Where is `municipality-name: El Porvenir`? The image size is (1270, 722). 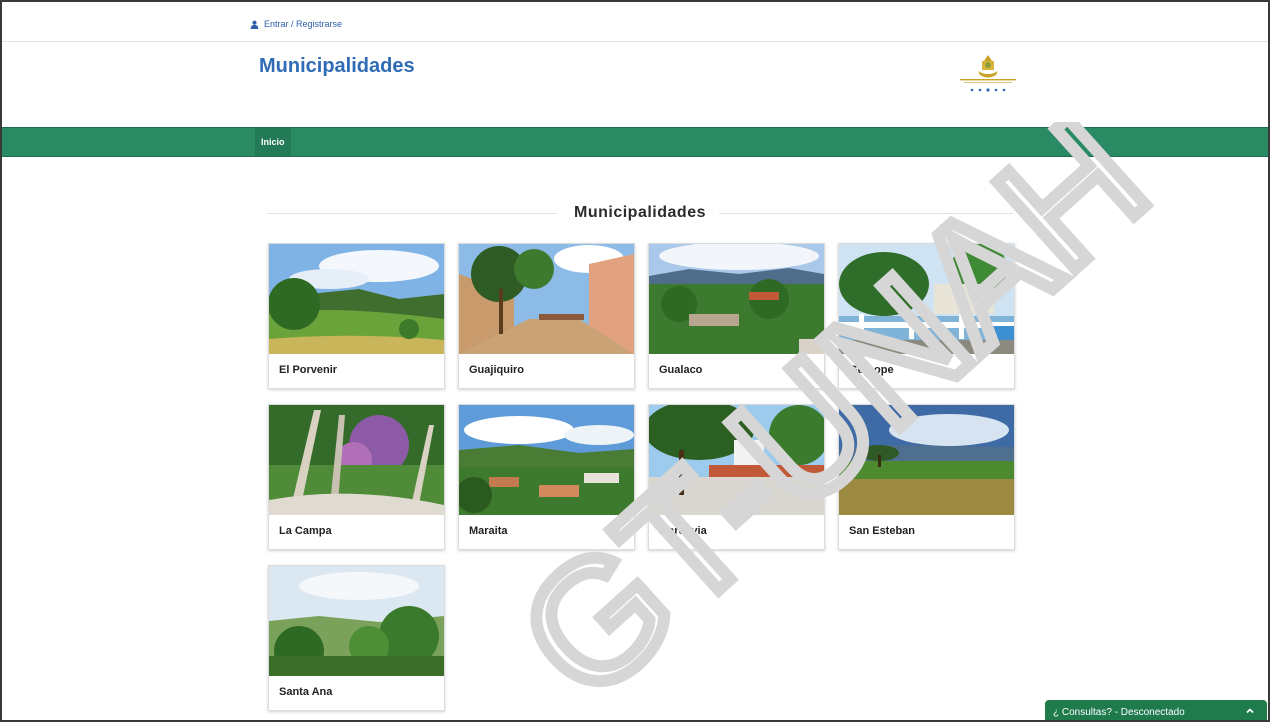
municipality-name: El Porvenir is located at coordinates (308, 370).